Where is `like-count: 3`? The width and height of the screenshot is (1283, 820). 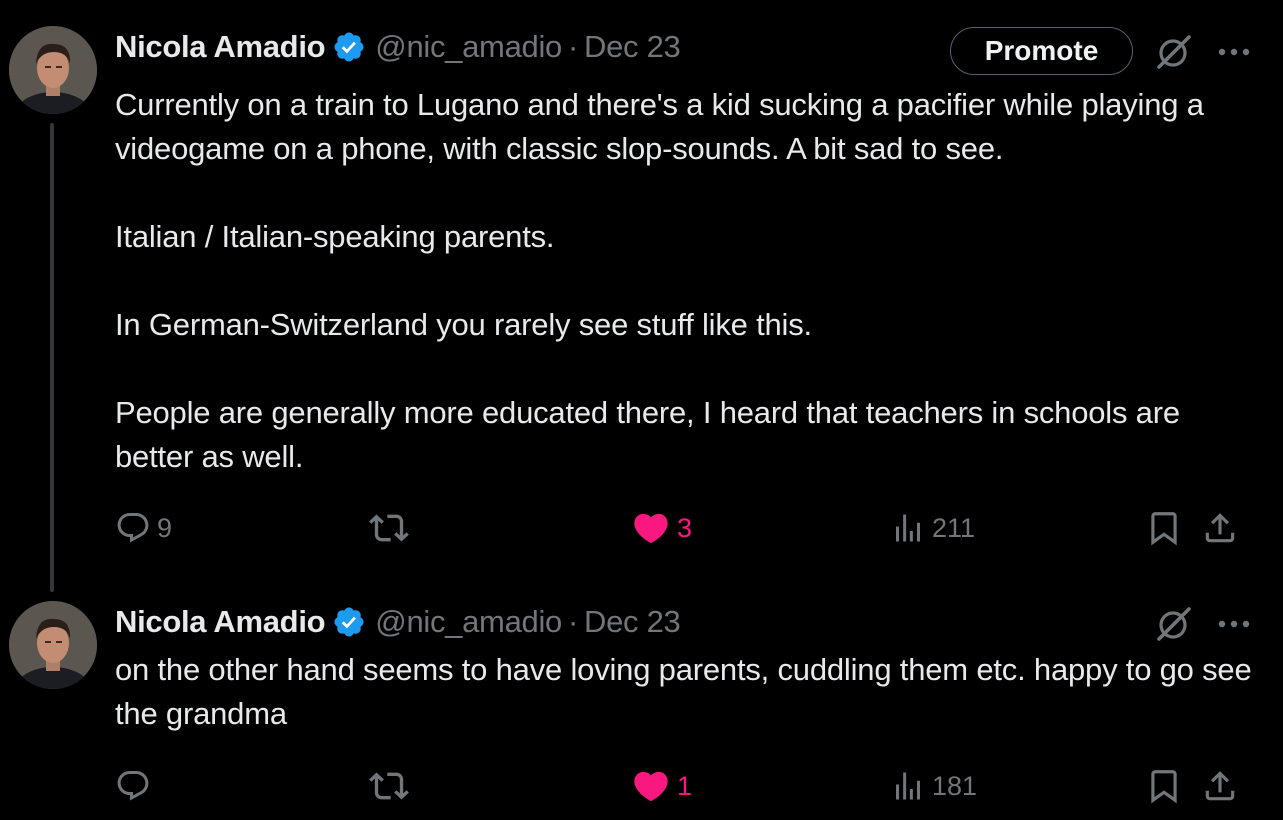
like-count: 3 is located at coordinates (685, 527).